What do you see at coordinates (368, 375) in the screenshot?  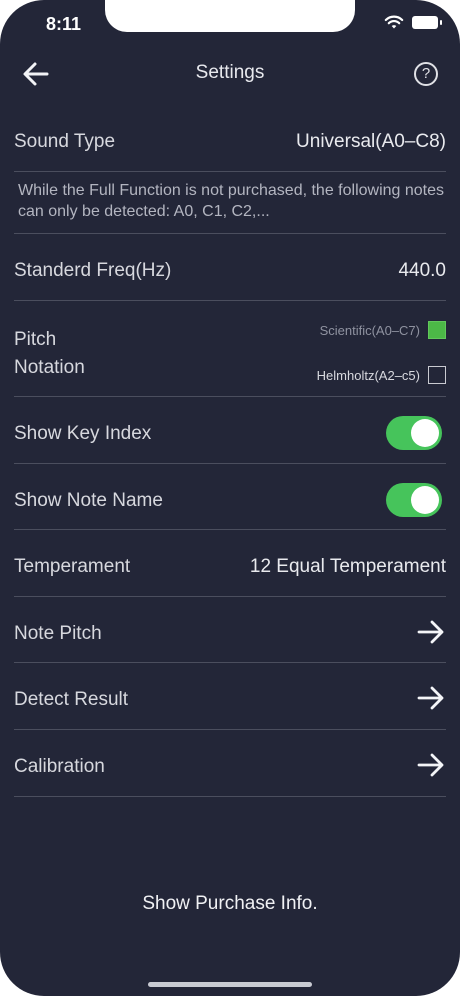 I see `notation-option-helmholtz-label: Helmholtz(A2–c5)` at bounding box center [368, 375].